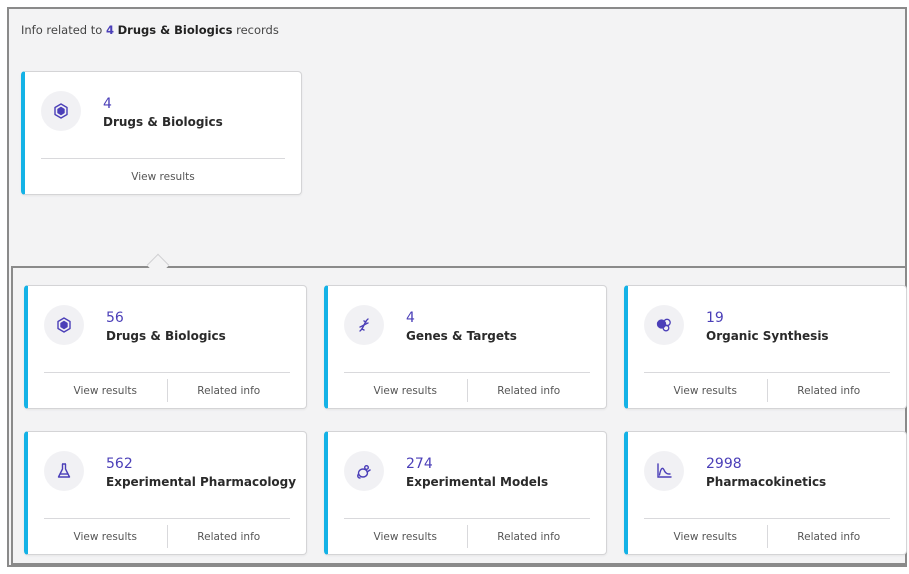 Image resolution: width=909 pixels, height=574 pixels. What do you see at coordinates (175, 30) in the screenshot?
I see `header-category: Drugs & Biologics` at bounding box center [175, 30].